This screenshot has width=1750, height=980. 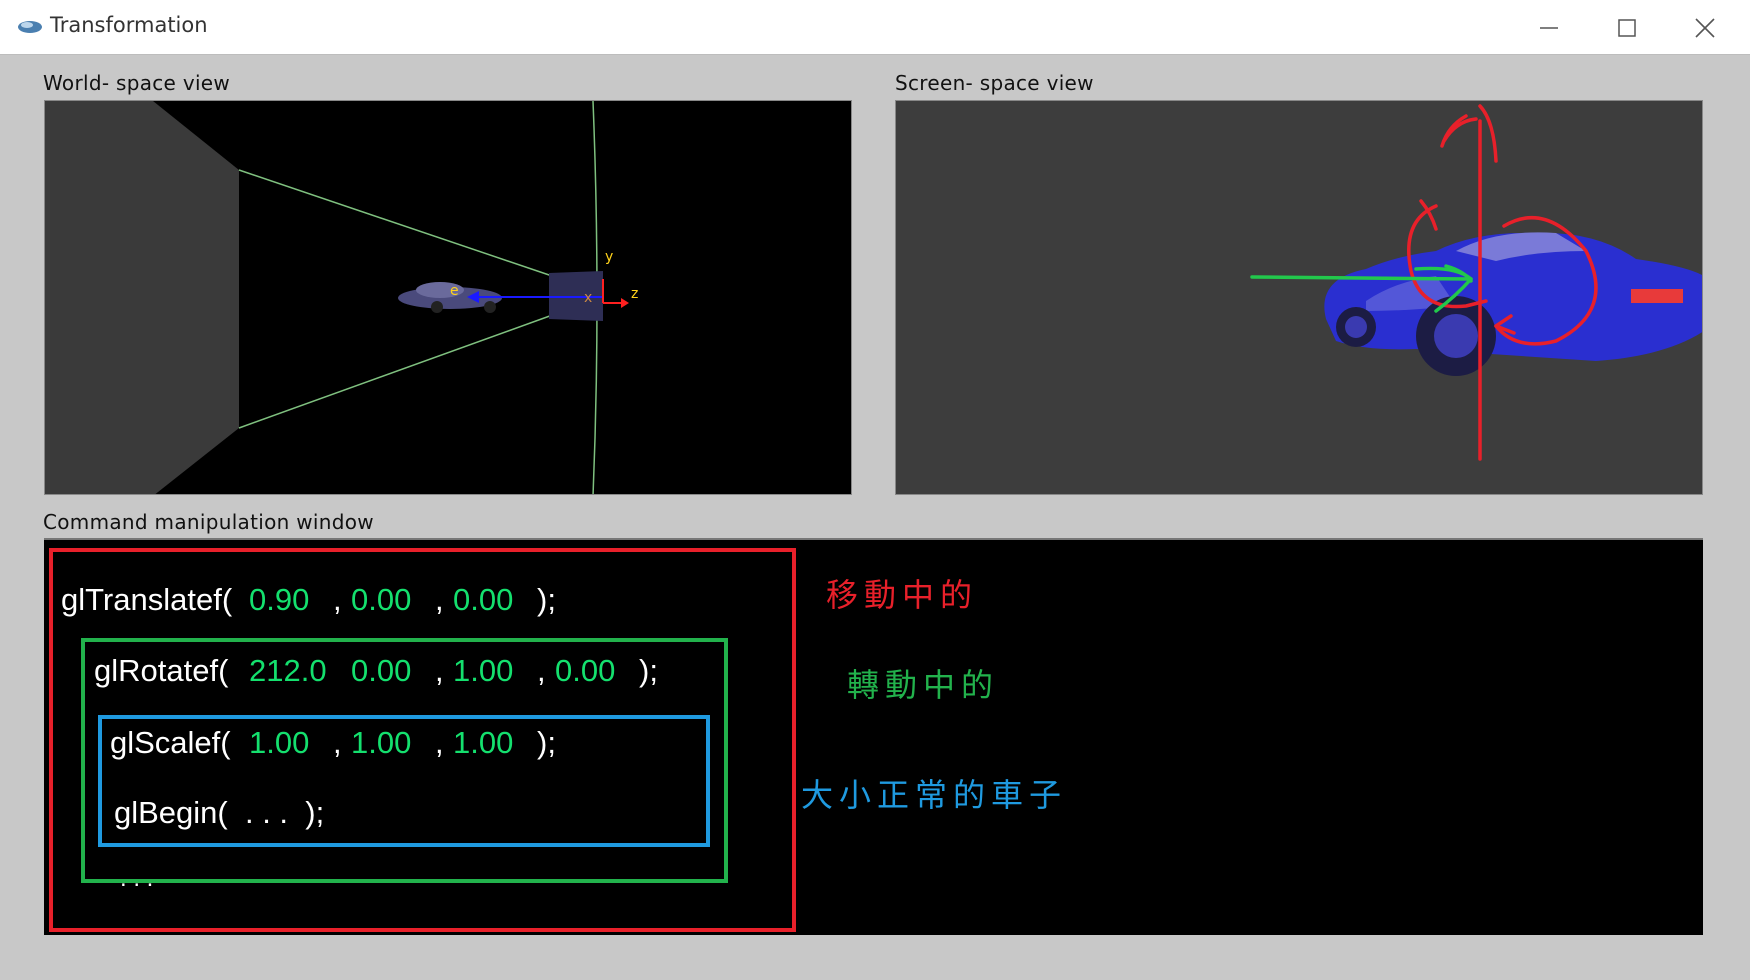 I want to click on app-icon, so click(x=30, y=27).